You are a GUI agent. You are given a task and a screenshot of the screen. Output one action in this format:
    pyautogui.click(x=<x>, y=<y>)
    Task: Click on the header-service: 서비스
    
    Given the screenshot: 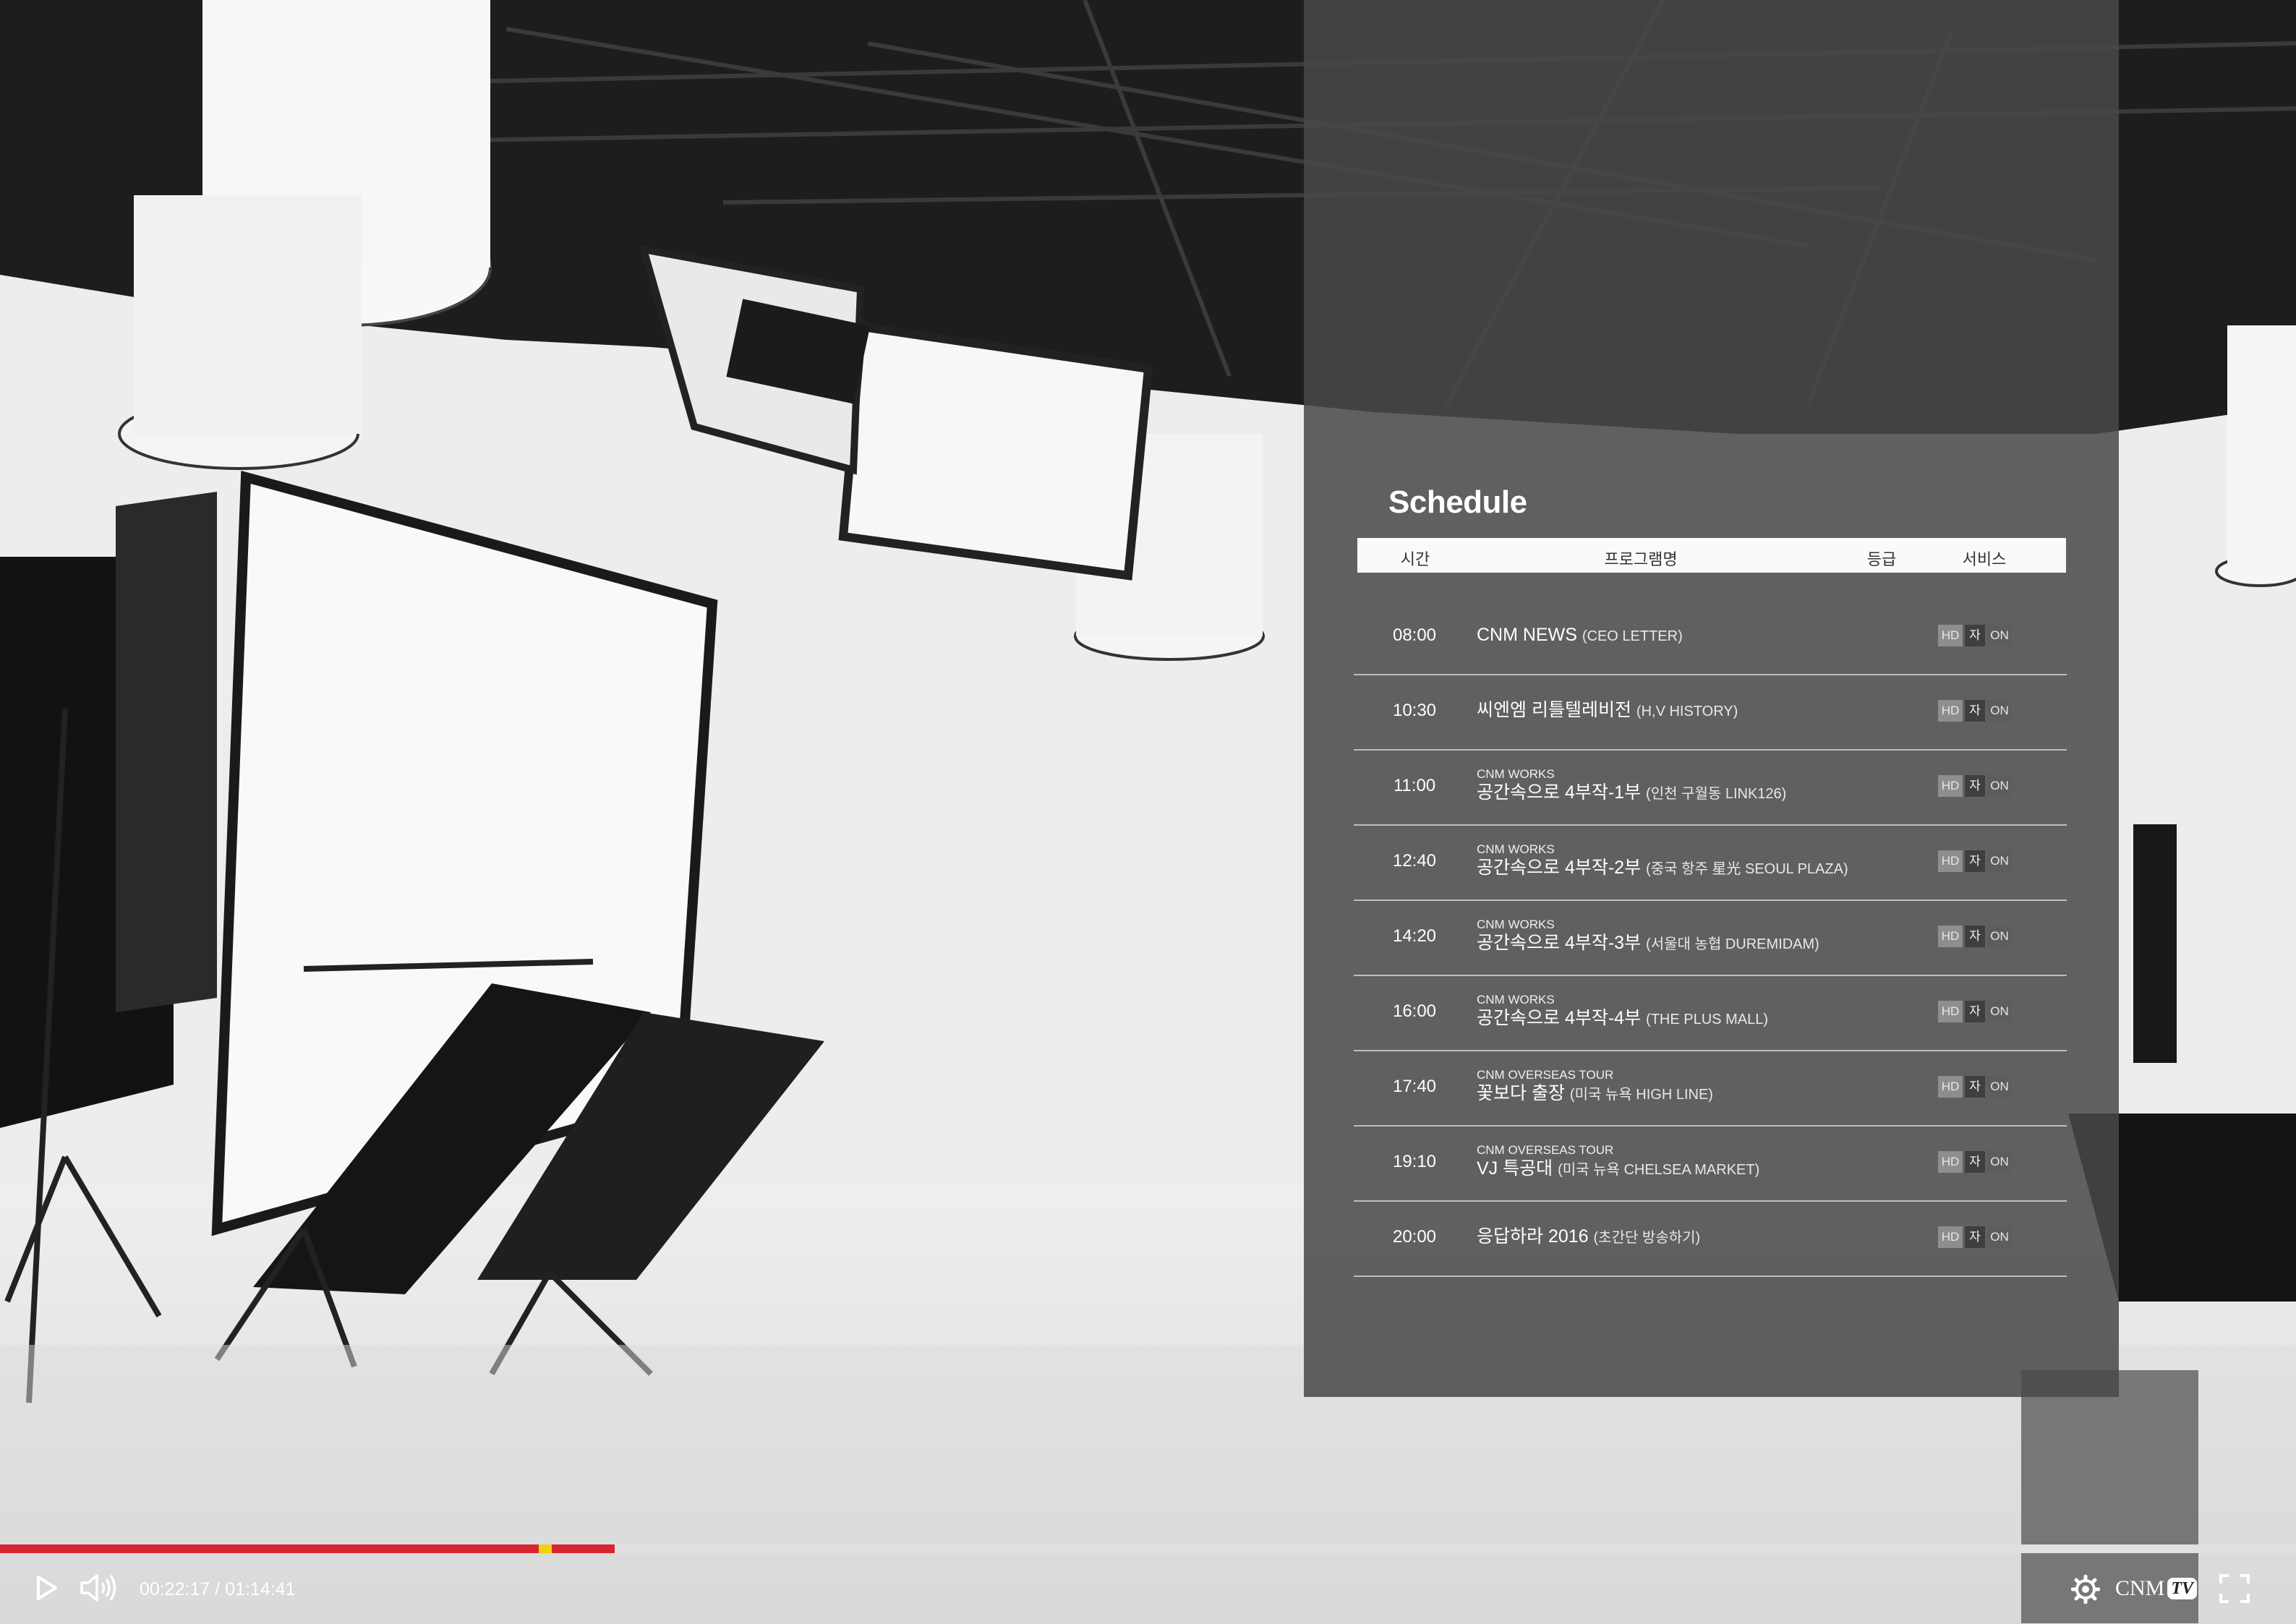 What is the action you would take?
    pyautogui.click(x=1984, y=559)
    